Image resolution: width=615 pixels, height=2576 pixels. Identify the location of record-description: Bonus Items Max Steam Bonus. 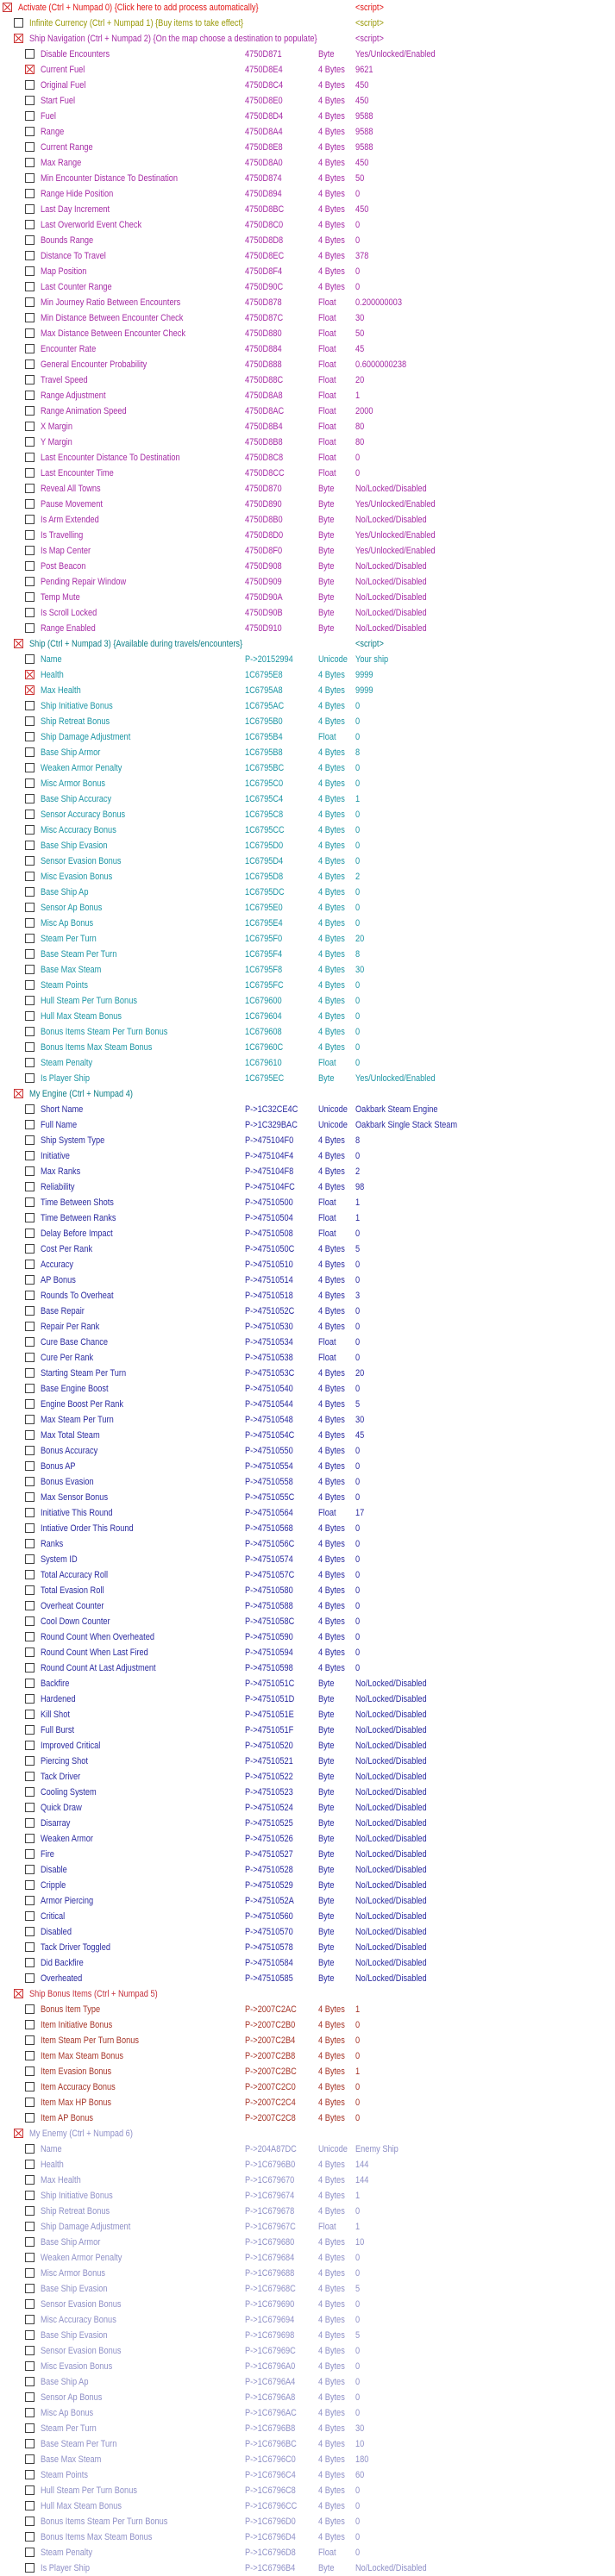
(96, 1047).